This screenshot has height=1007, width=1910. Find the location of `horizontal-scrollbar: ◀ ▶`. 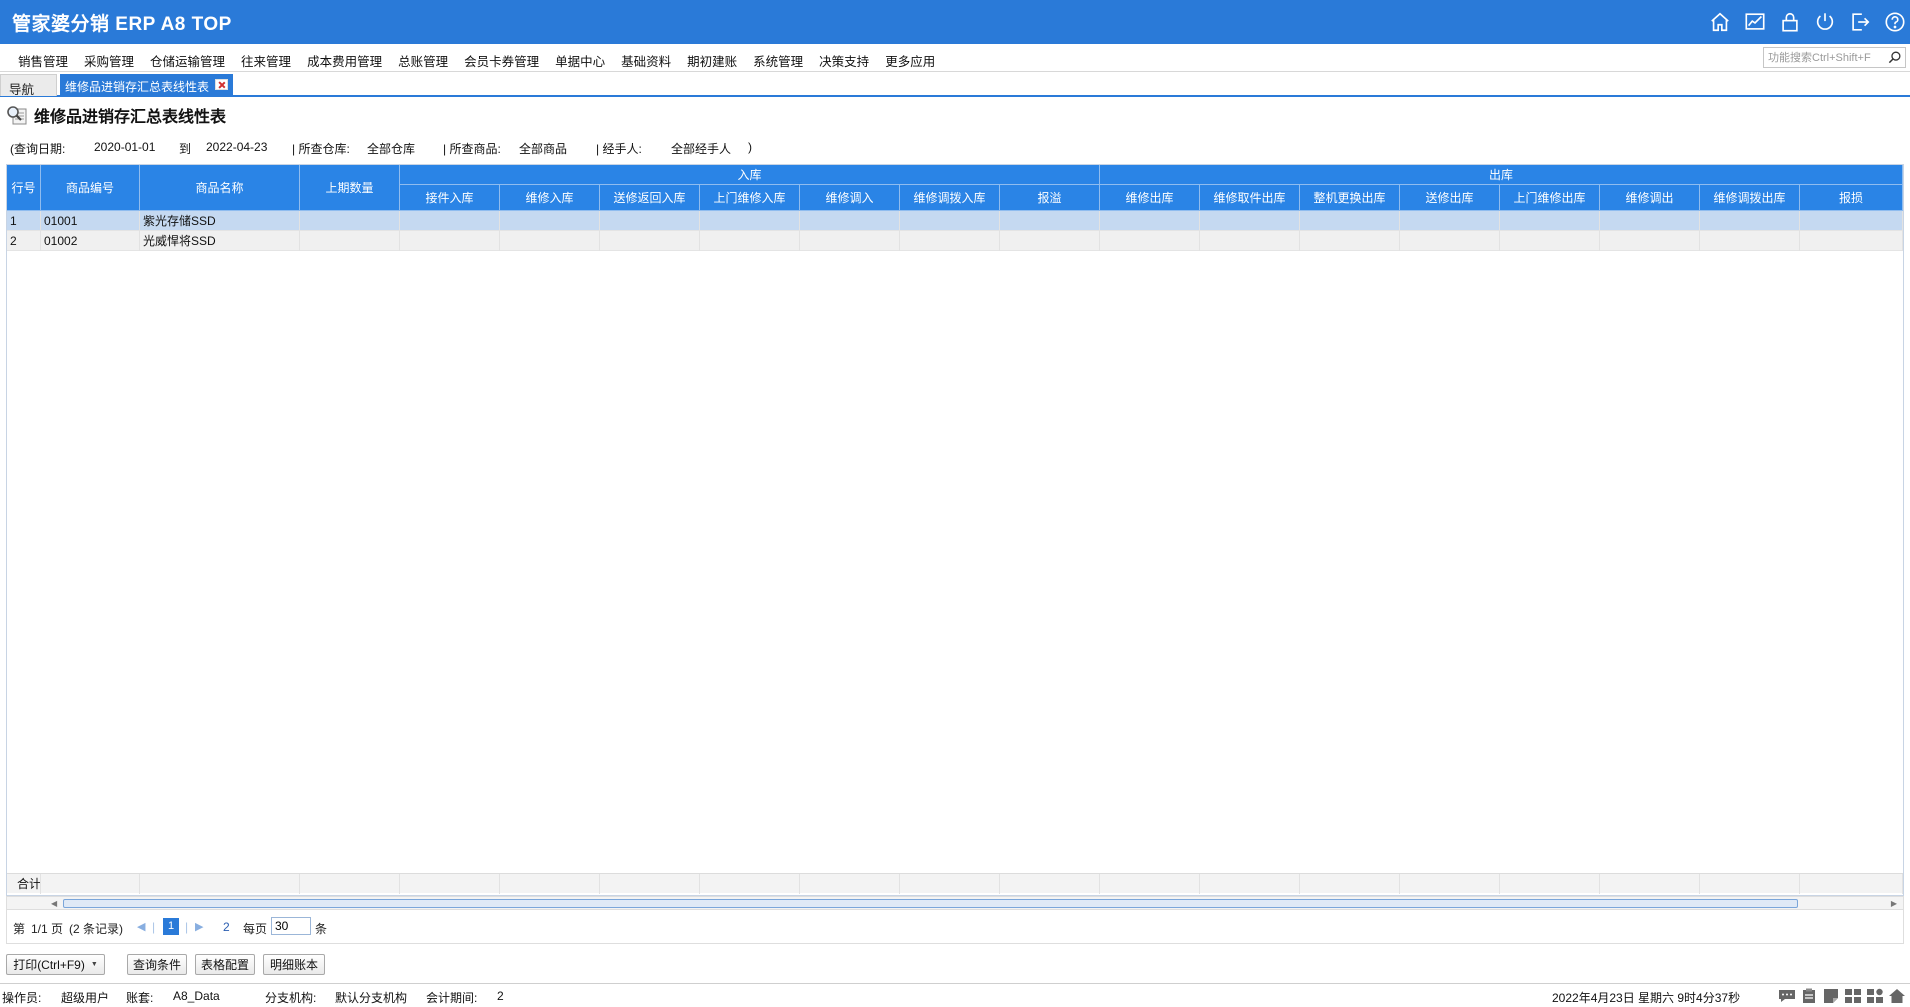

horizontal-scrollbar: ◀ ▶ is located at coordinates (955, 903).